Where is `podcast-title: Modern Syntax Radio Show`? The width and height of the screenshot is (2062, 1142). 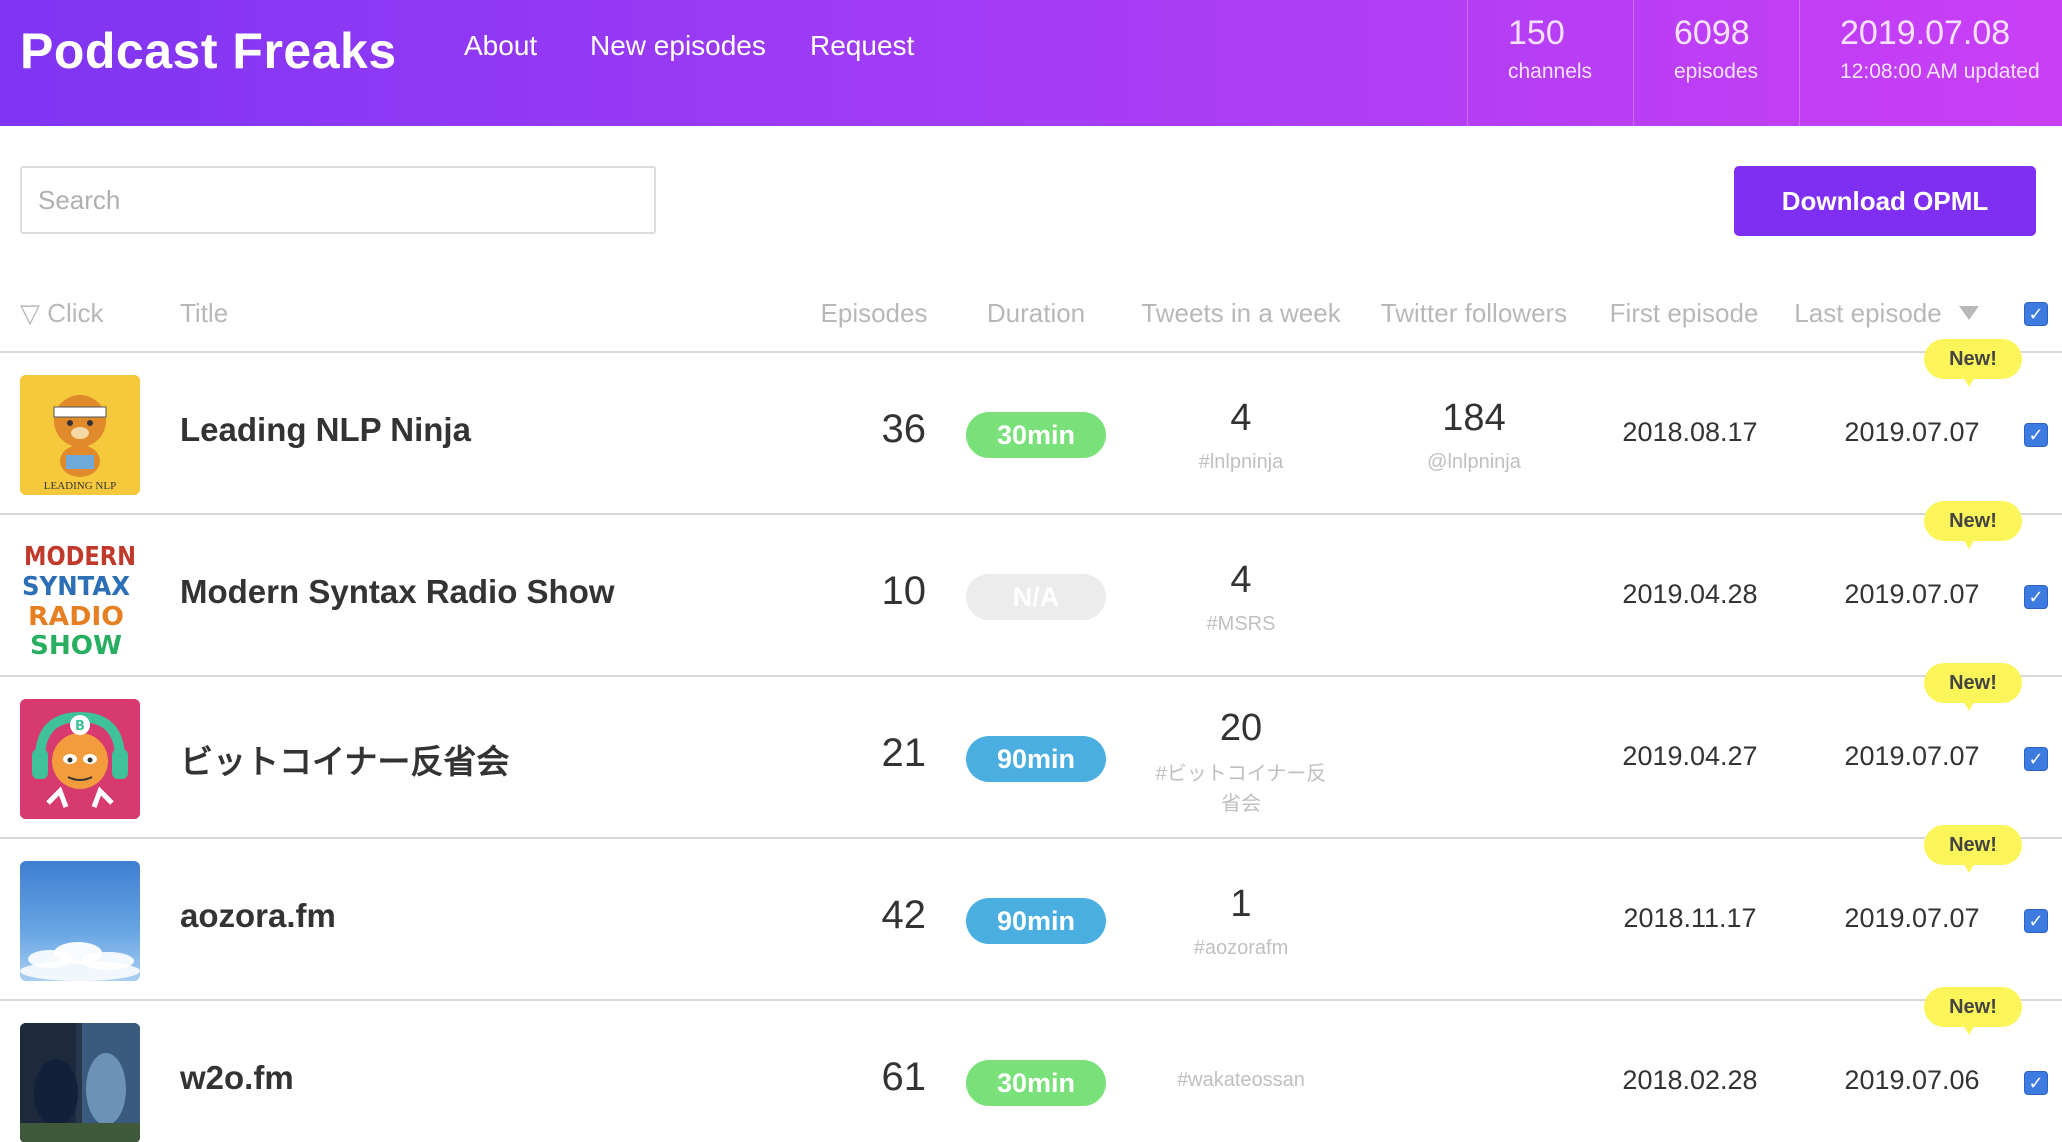 podcast-title: Modern Syntax Radio Show is located at coordinates (397, 592).